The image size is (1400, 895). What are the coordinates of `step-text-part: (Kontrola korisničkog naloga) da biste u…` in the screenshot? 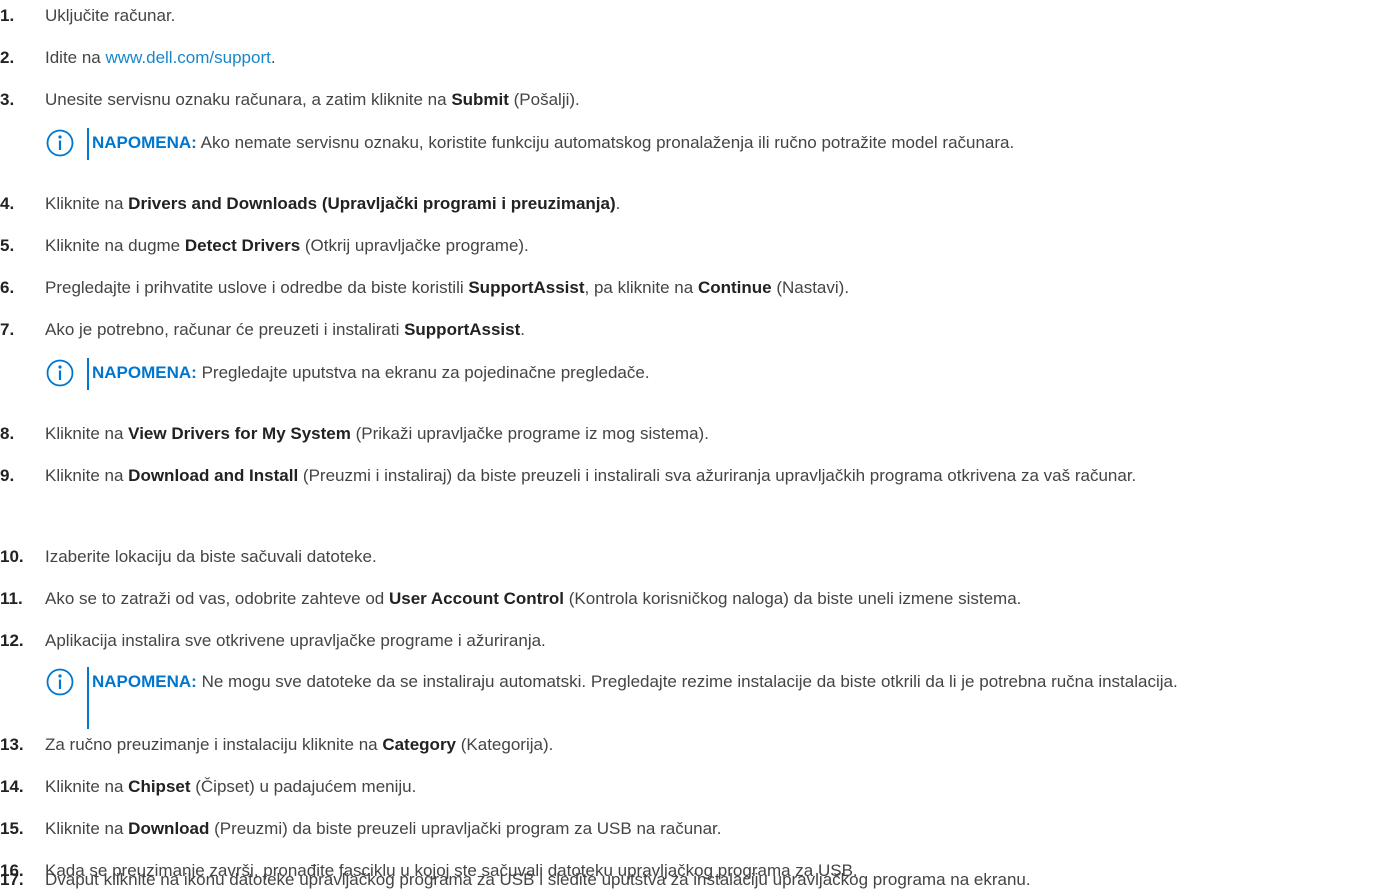 It's located at (793, 598).